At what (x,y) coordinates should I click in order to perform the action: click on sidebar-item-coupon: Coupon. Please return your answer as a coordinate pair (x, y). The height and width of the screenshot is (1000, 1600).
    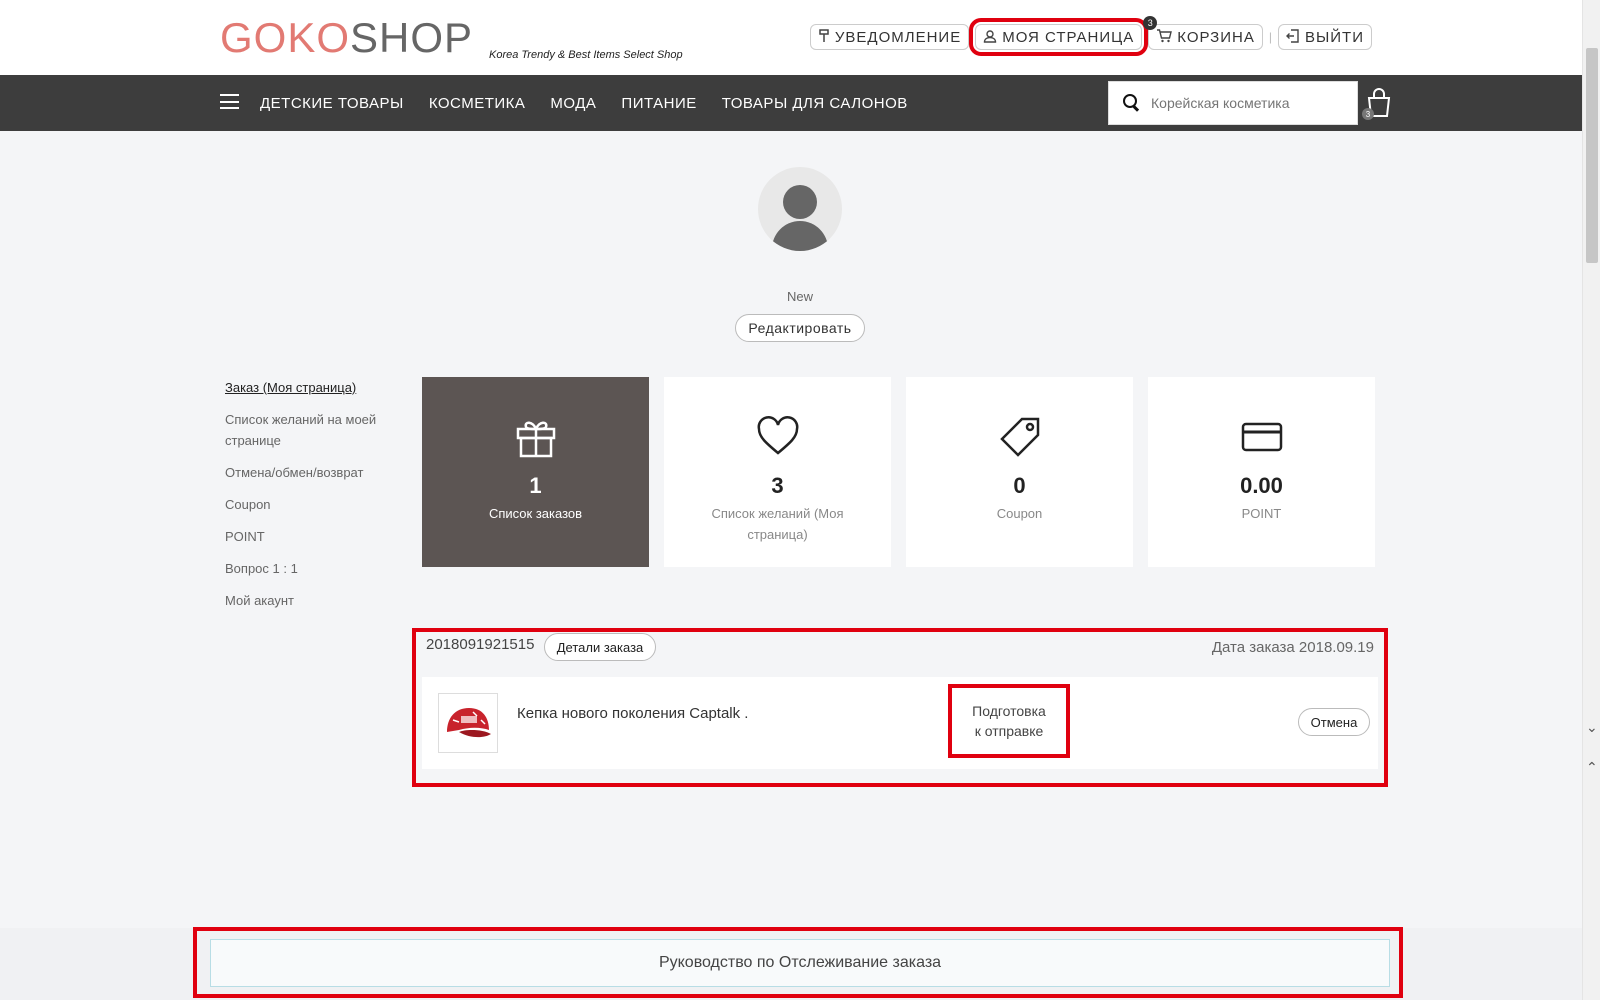
    Looking at the image, I should click on (307, 504).